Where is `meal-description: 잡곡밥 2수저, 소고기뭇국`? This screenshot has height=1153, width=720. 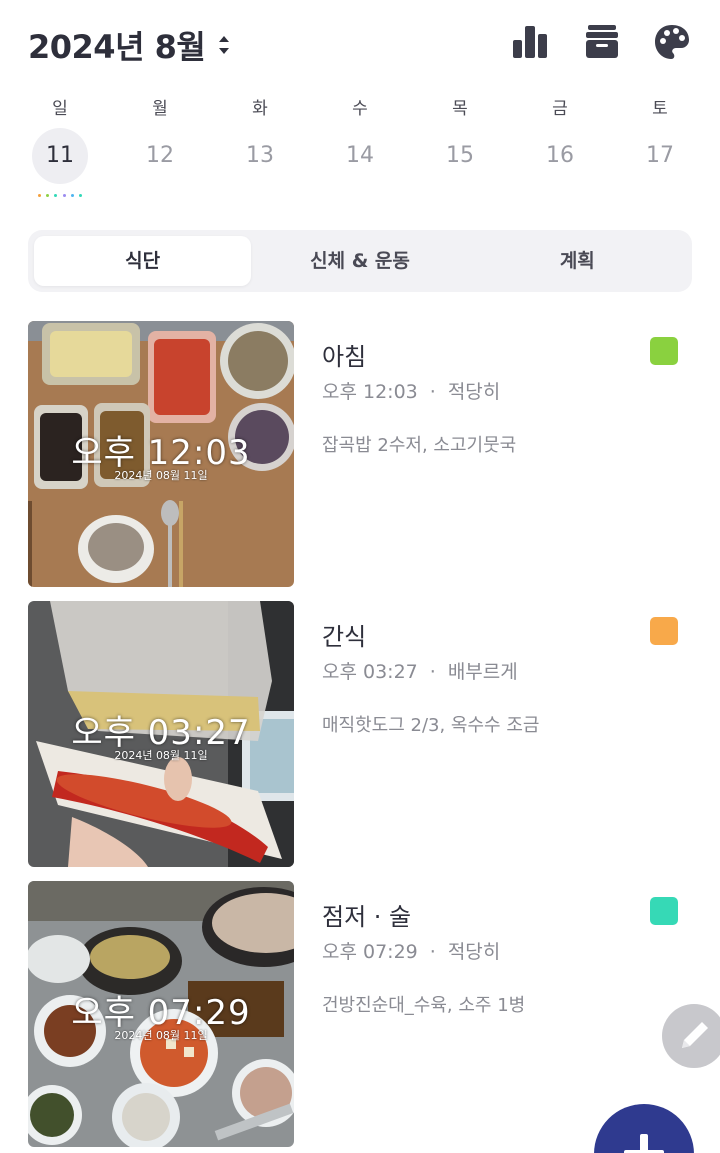
meal-description: 잡곡밥 2수저, 소고기뭇국 is located at coordinates (419, 445).